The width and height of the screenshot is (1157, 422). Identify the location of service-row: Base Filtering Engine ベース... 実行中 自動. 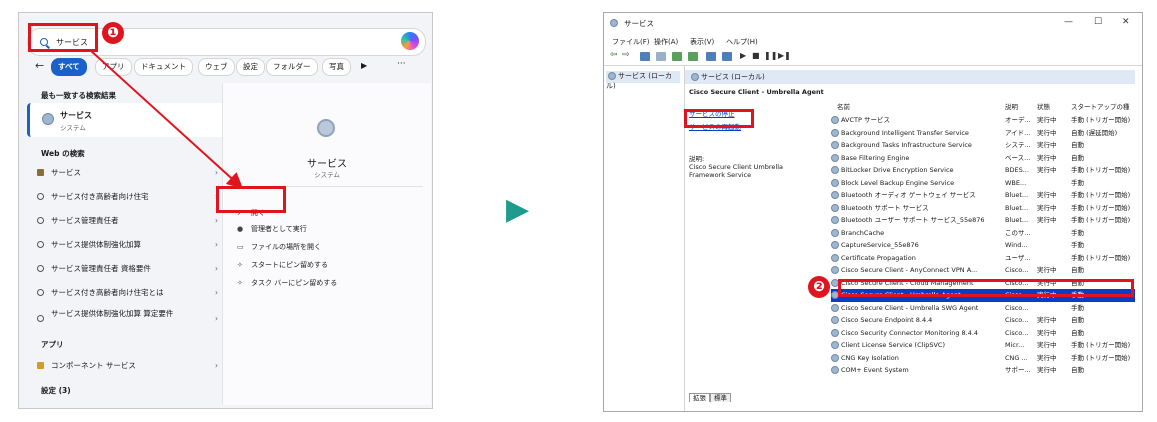
(983, 158).